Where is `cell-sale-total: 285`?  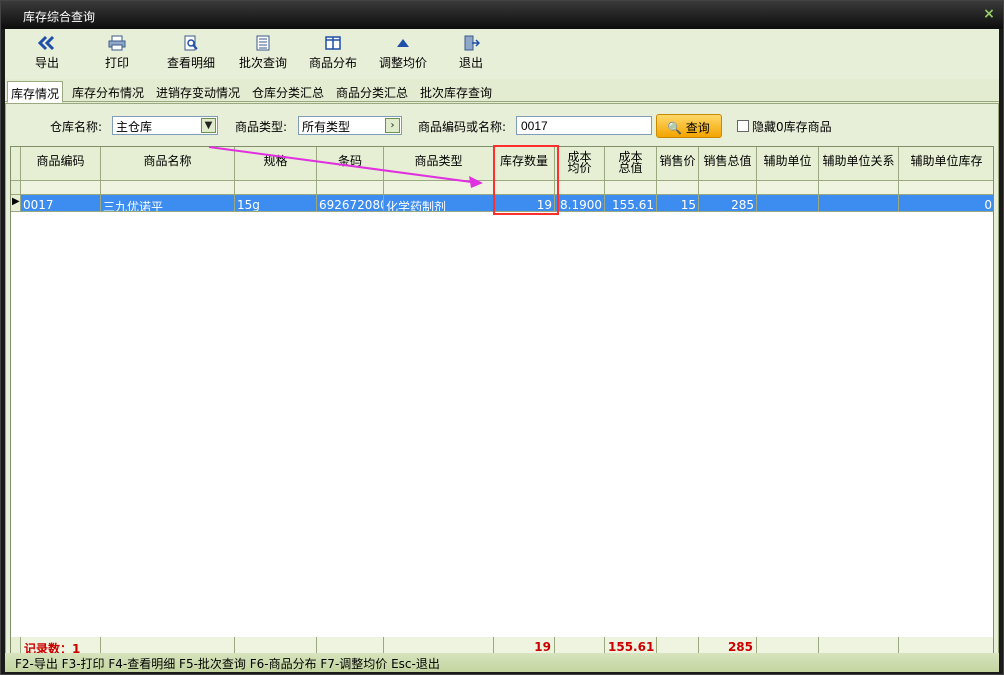 cell-sale-total: 285 is located at coordinates (728, 203).